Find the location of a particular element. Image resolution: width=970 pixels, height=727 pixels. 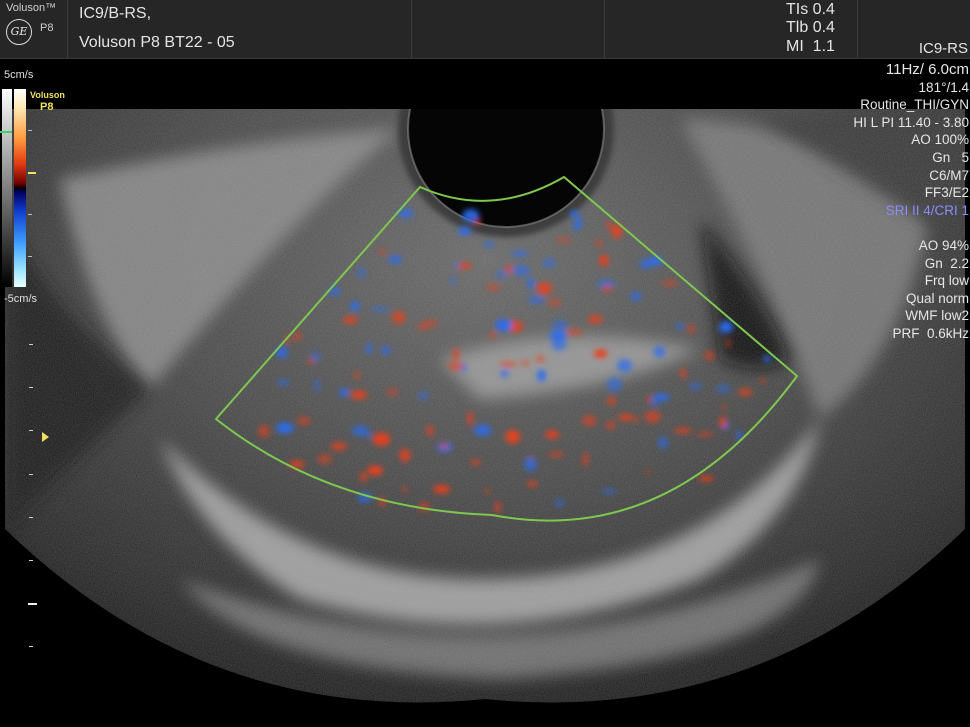

probe-label: IC9-RS is located at coordinates (943, 48).